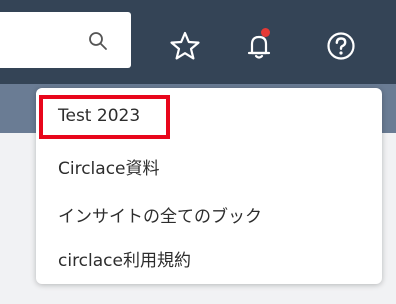 Image resolution: width=396 pixels, height=304 pixels. What do you see at coordinates (209, 166) in the screenshot?
I see `menu-item-circlace-materials: Circlace資料` at bounding box center [209, 166].